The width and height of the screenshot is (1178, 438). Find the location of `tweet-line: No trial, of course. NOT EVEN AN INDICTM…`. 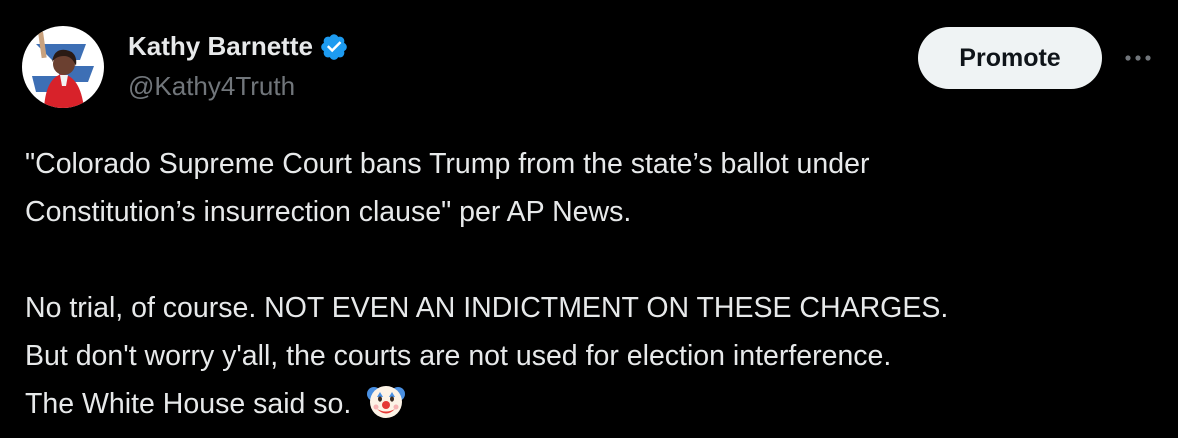

tweet-line: No trial, of course. NOT EVEN AN INDICTM… is located at coordinates (487, 308).